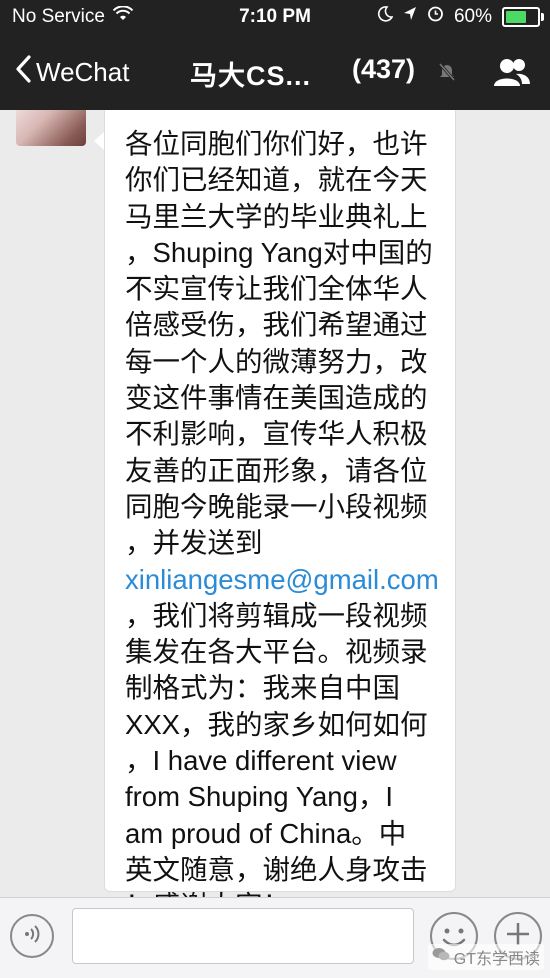  I want to click on bubble-tail, so click(99, 141).